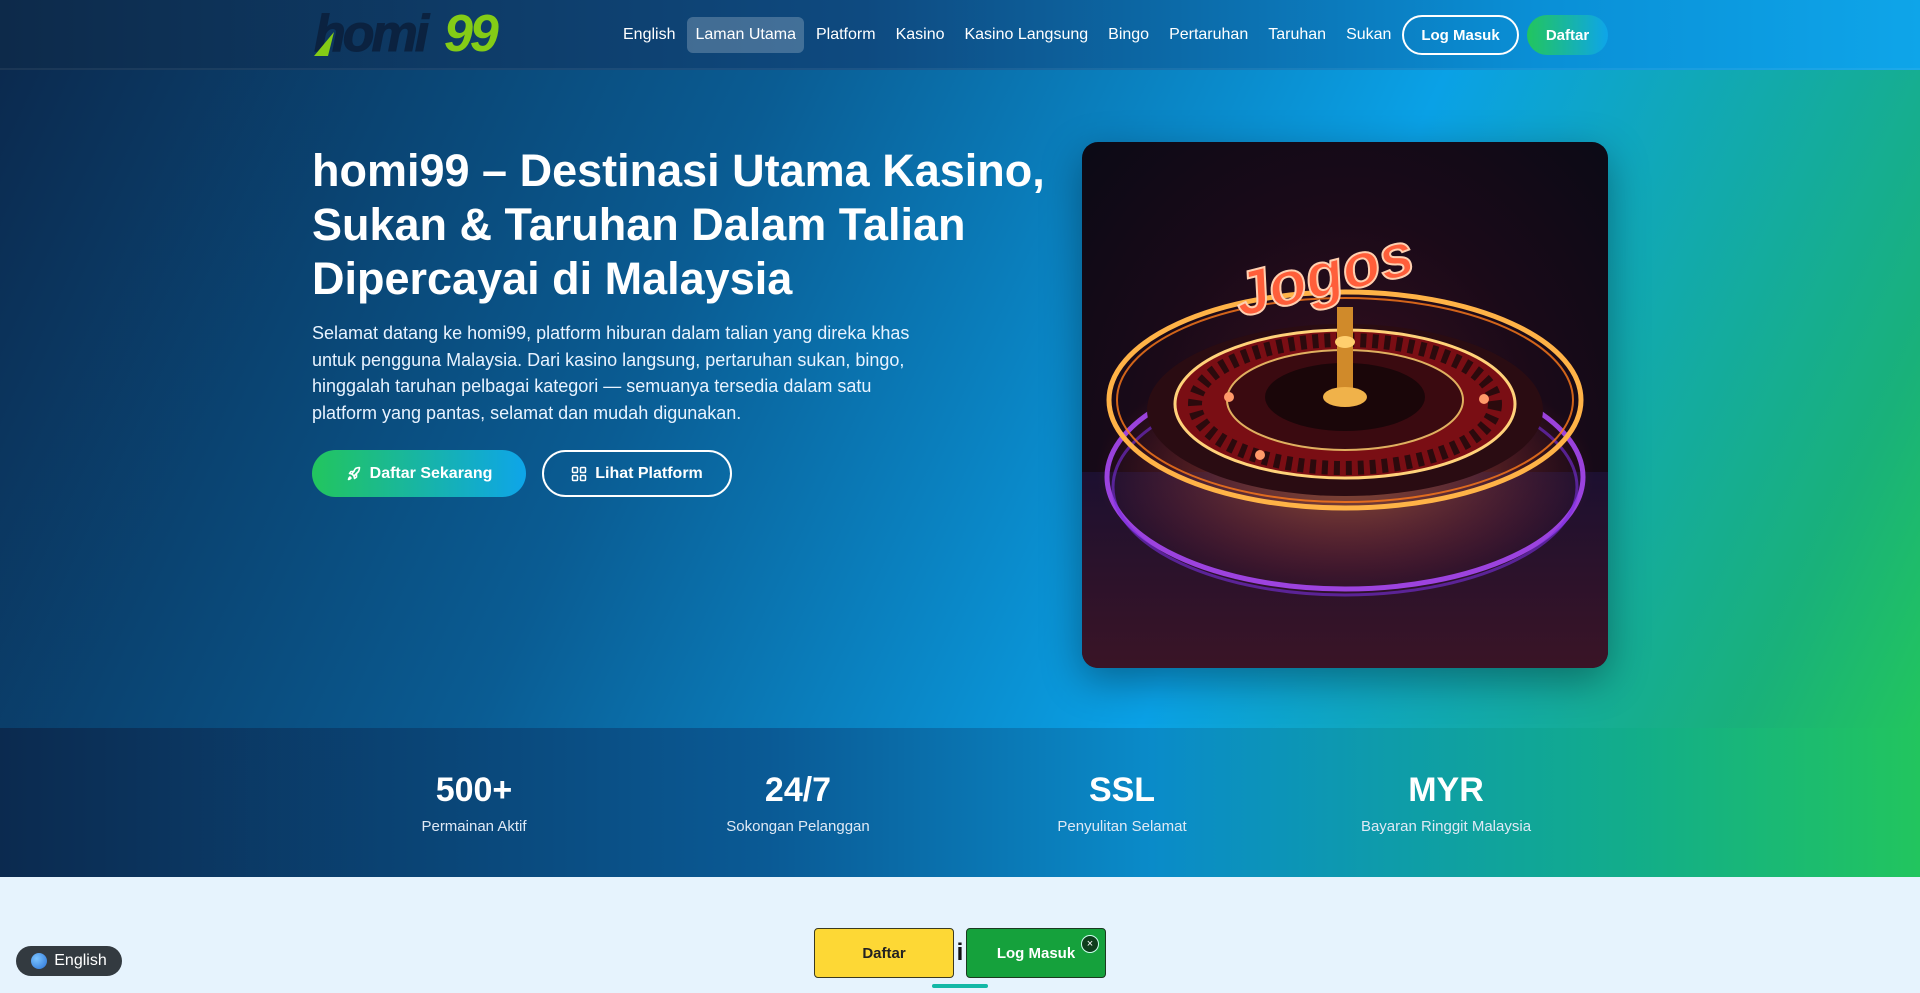  What do you see at coordinates (649, 473) in the screenshot?
I see `view-platform-label: Lihat Platform` at bounding box center [649, 473].